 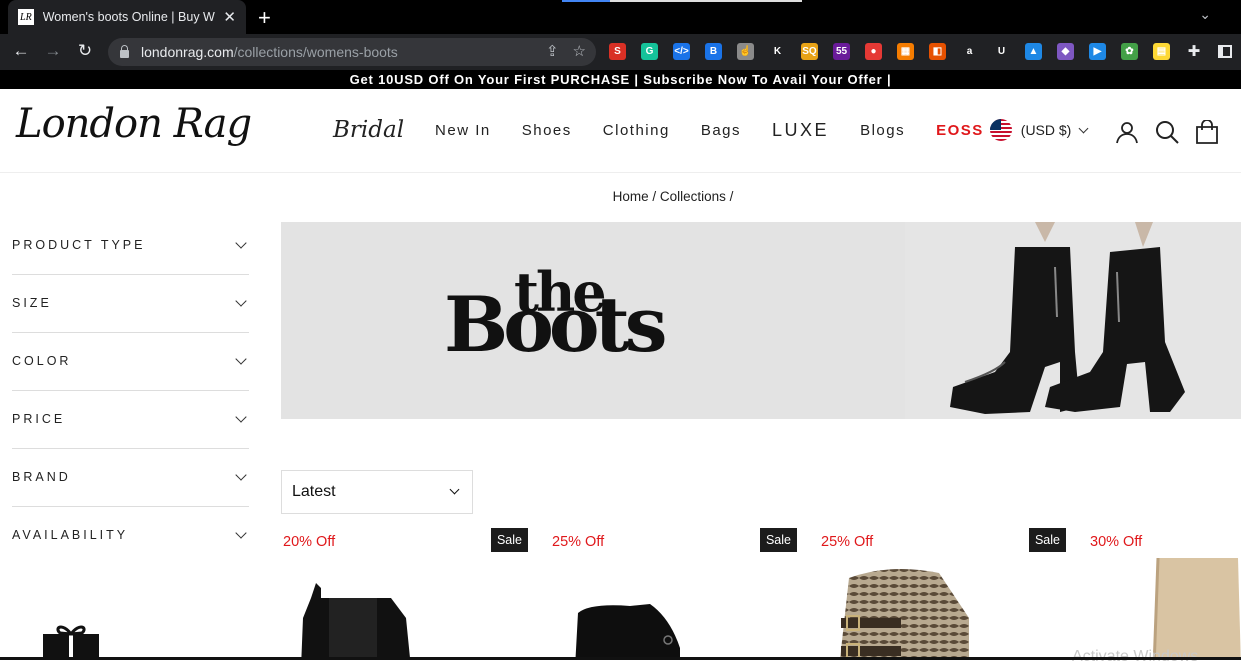 What do you see at coordinates (130, 304) in the screenshot?
I see `filter-size: SIZE` at bounding box center [130, 304].